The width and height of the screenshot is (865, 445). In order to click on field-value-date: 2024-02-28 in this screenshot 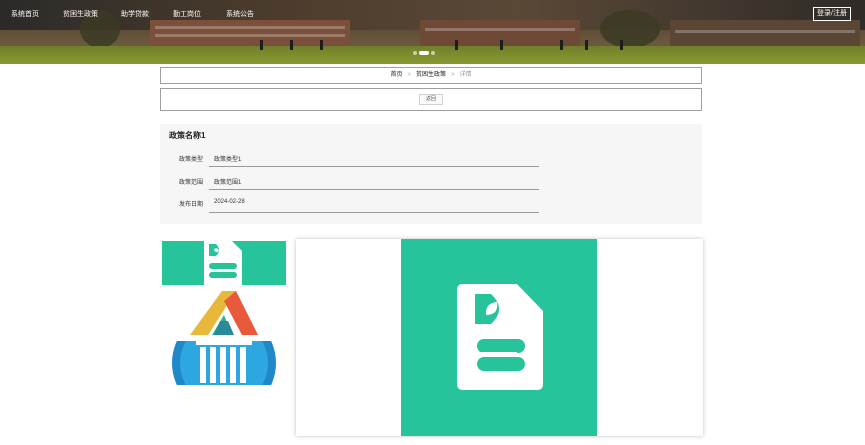, I will do `click(229, 202)`.